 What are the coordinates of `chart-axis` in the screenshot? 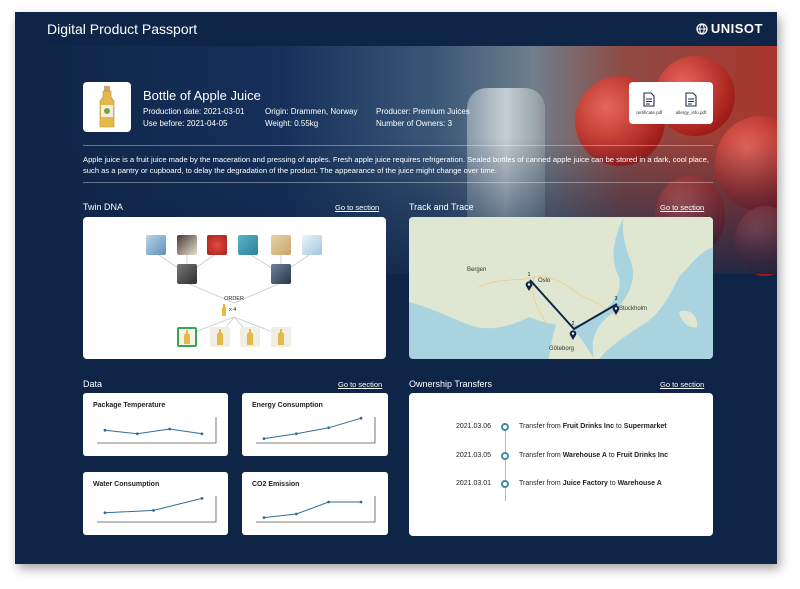 It's located at (316, 509).